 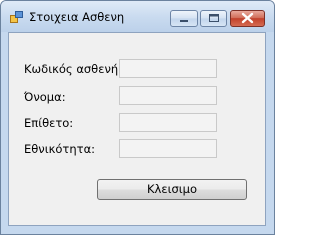 I want to click on first-name-label: Όνομα:, so click(x=45, y=97).